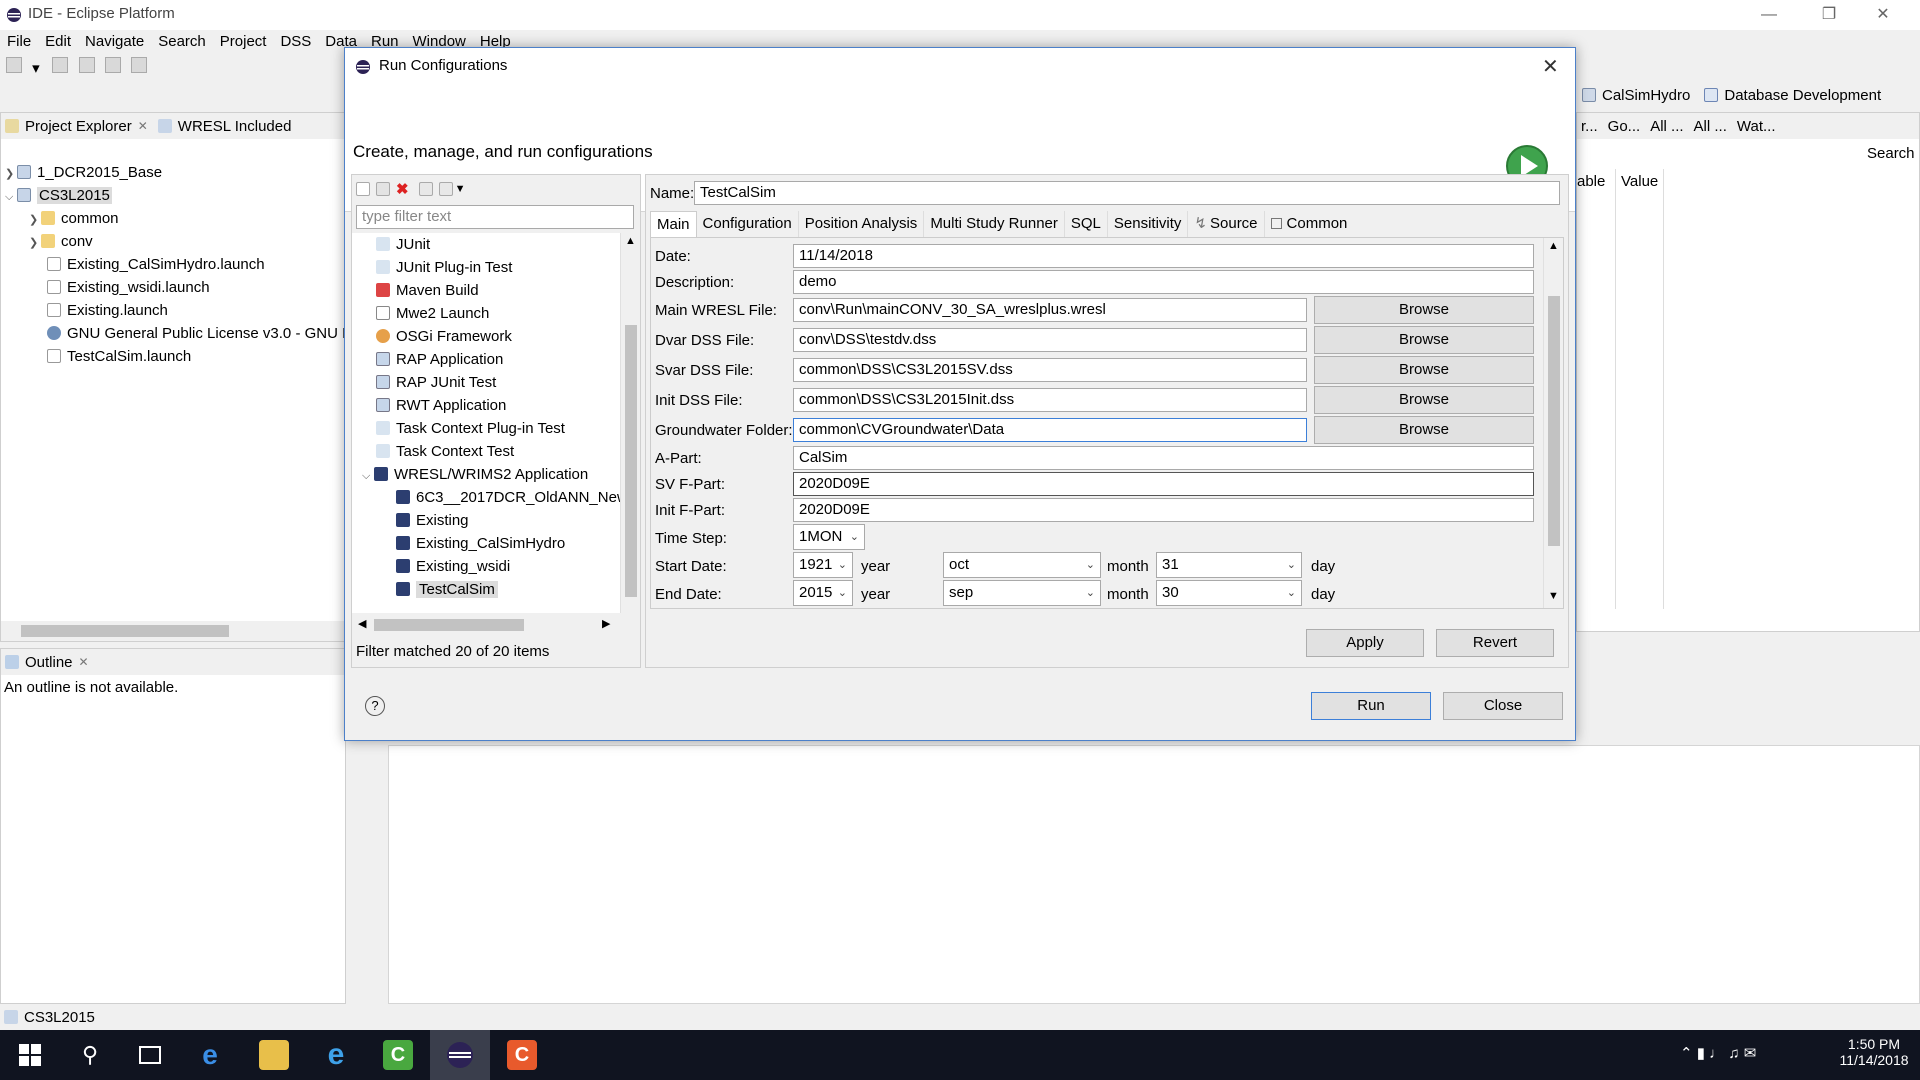 Image resolution: width=1920 pixels, height=1080 pixels. Describe the element at coordinates (86, 65) in the screenshot. I see `save-icon` at that location.